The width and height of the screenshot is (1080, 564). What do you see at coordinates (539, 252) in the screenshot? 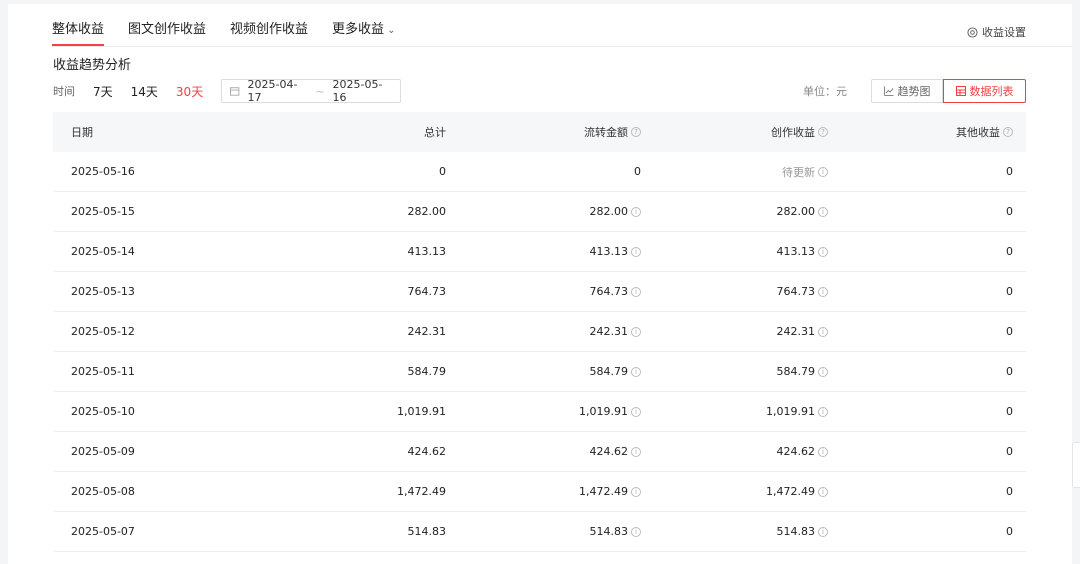
I see `table-row: 2025-05-14 413.13 413.13 i 413.13 i 0` at bounding box center [539, 252].